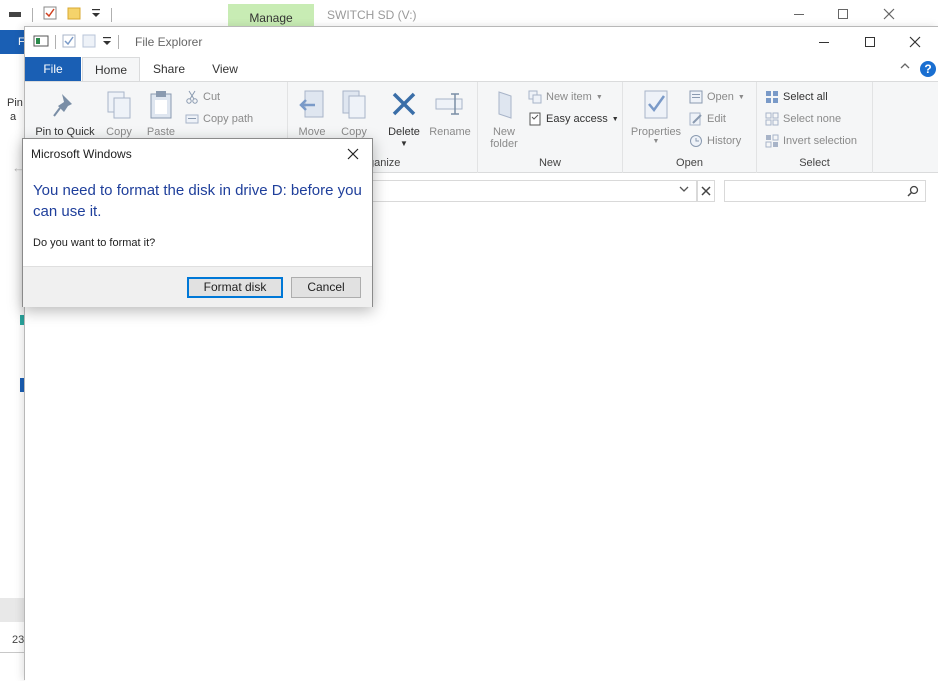  I want to click on format-disk-button: Format disk, so click(235, 287).